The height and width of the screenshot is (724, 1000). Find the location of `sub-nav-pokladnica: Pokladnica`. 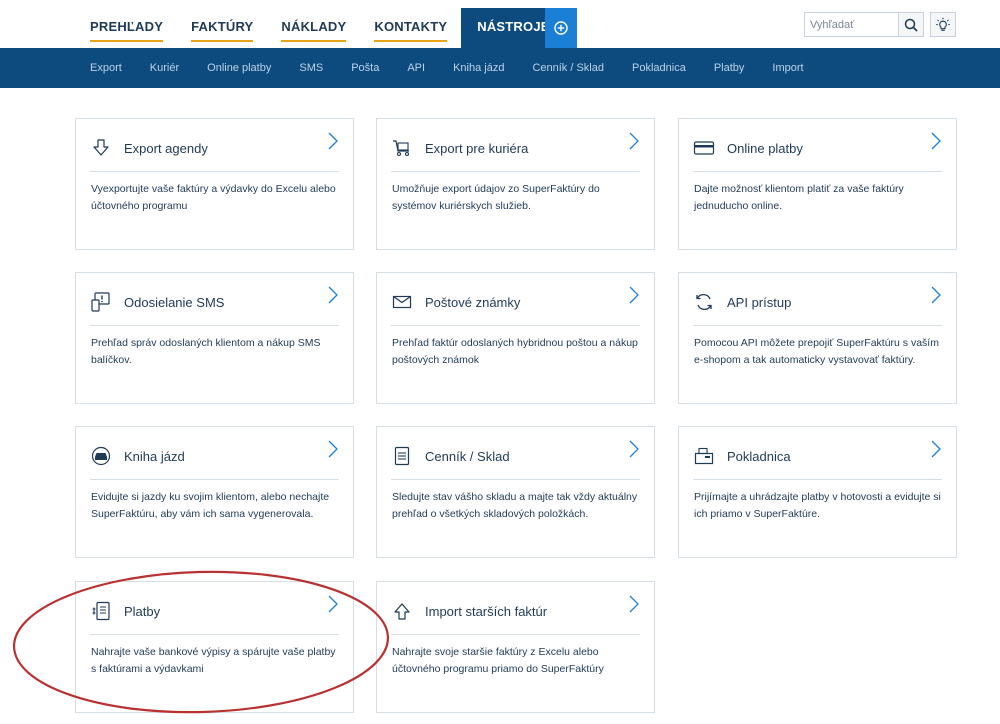

sub-nav-pokladnica: Pokladnica is located at coordinates (659, 68).